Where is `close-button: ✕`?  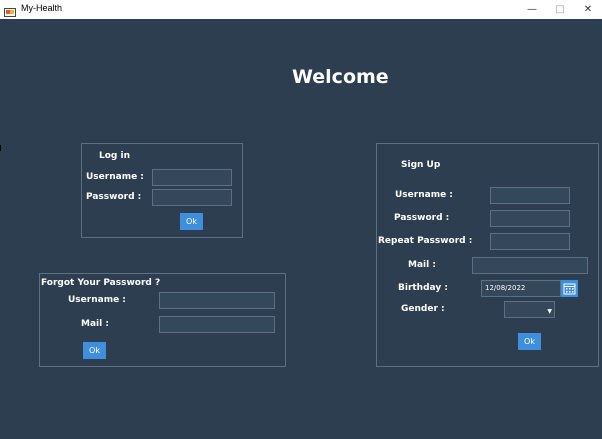
close-button: ✕ is located at coordinates (588, 9).